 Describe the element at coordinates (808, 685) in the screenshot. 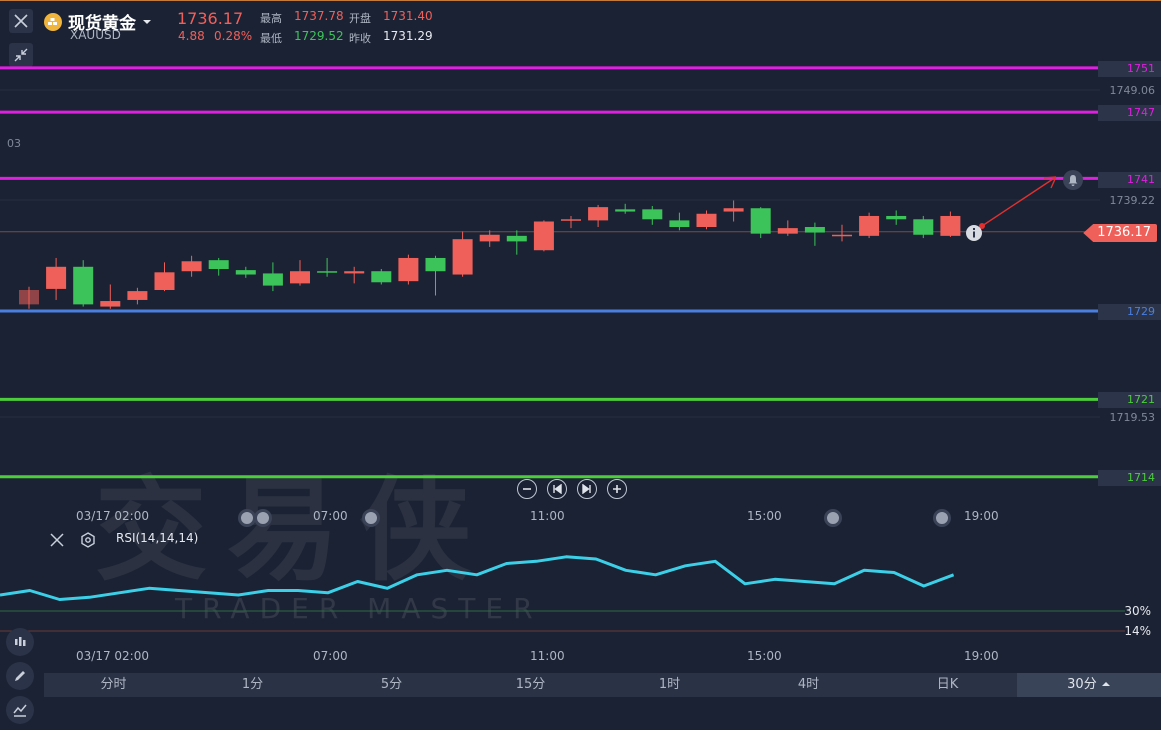

I see `tab-4hour: 4时` at that location.